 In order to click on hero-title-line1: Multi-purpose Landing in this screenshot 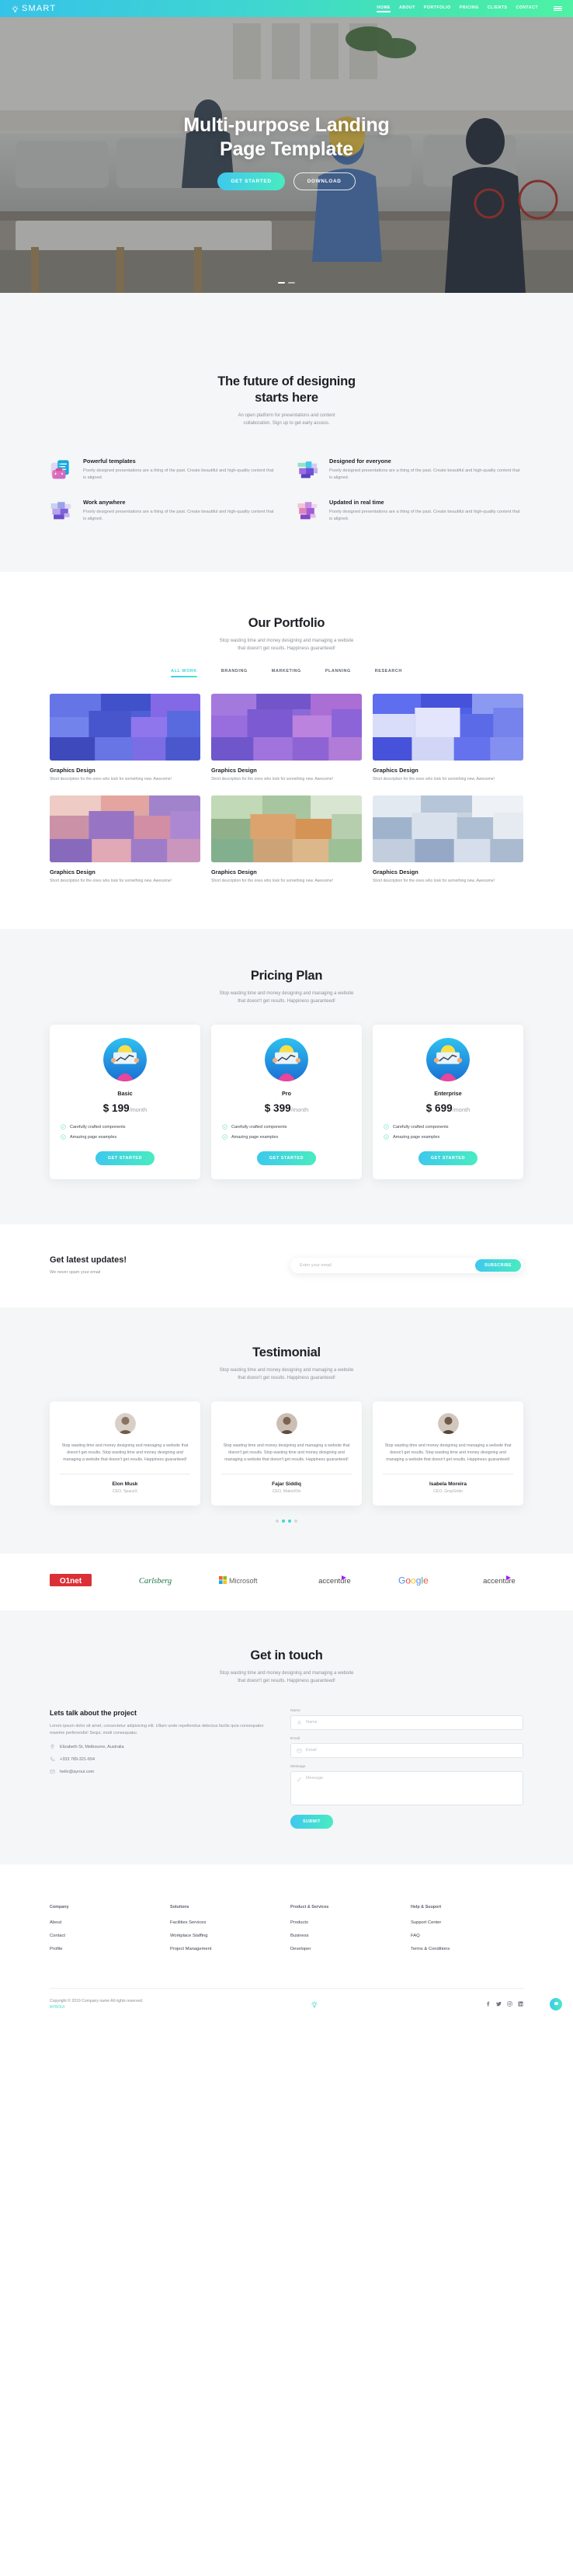, I will do `click(286, 125)`.